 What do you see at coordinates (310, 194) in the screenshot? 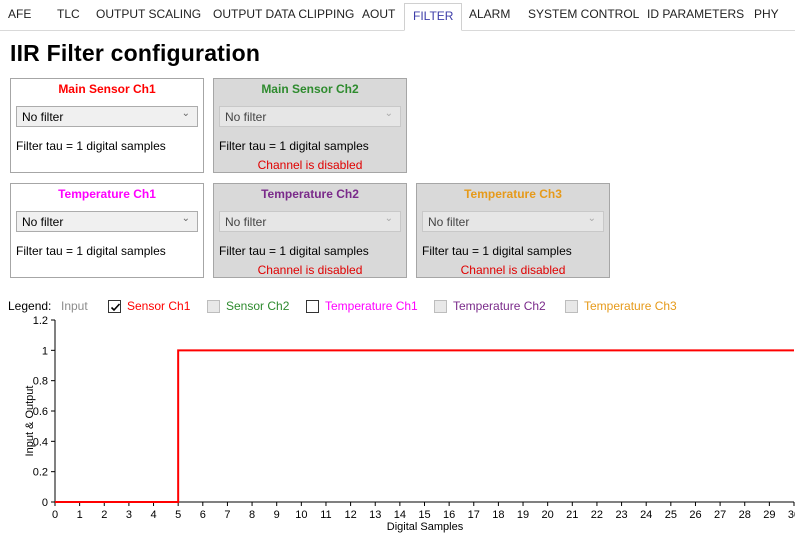
I see `card-title: Temperature Ch2` at bounding box center [310, 194].